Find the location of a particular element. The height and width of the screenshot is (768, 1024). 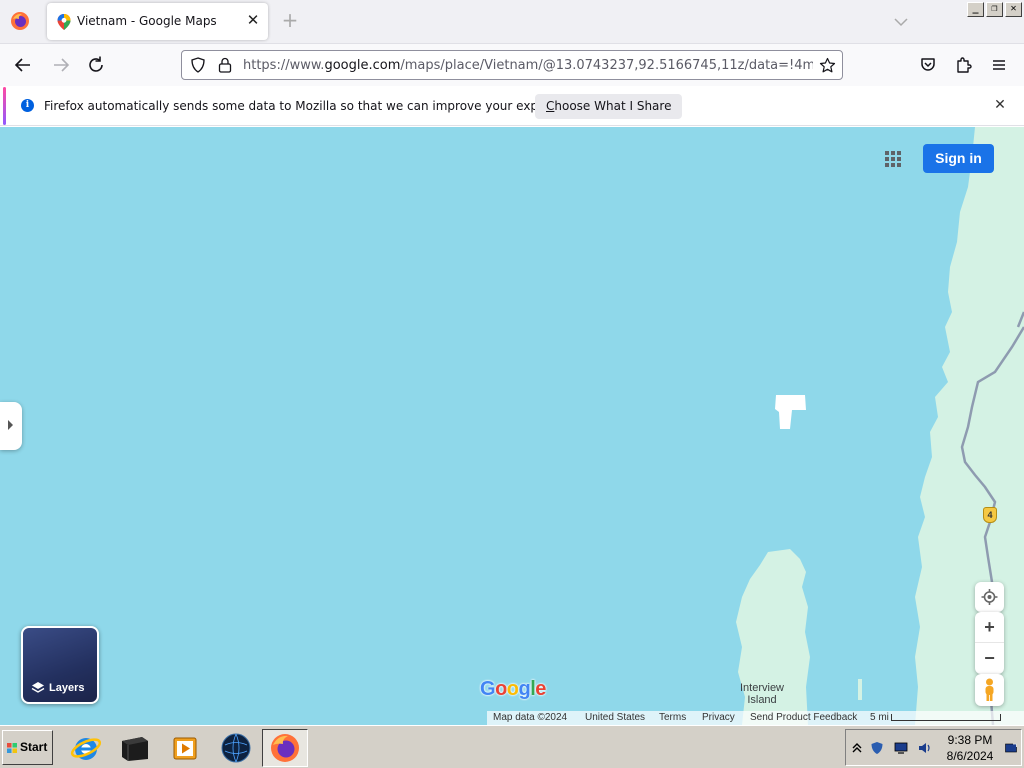

google-maps-favicon-icon is located at coordinates (64, 22).